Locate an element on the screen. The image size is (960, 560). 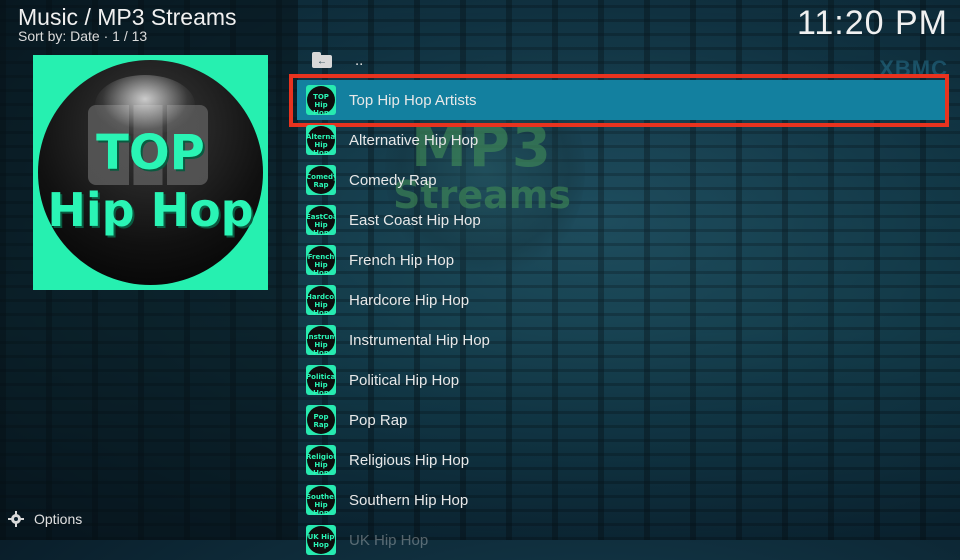
list-item-label: Religious Hip Hop is located at coordinates (409, 460).